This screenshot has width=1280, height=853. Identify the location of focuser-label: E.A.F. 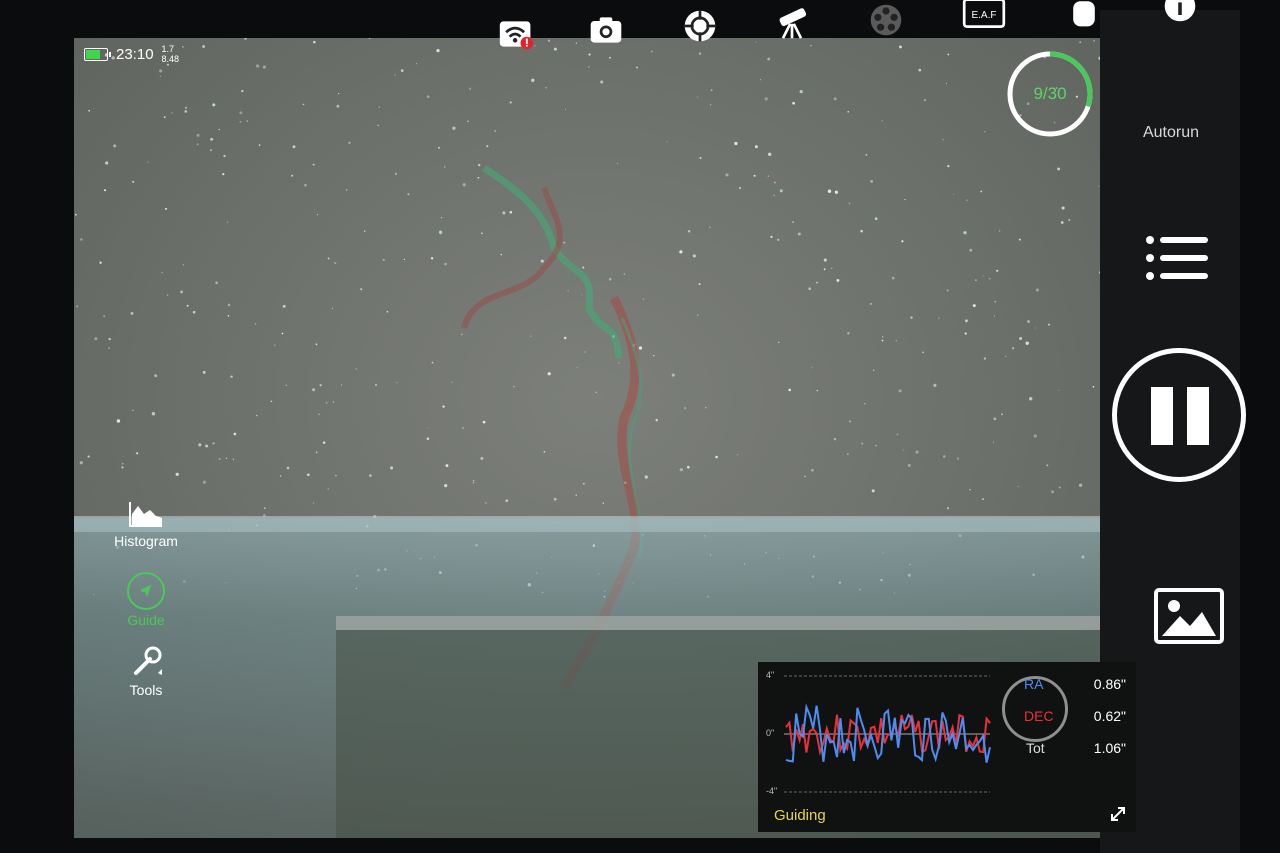
(984, 15).